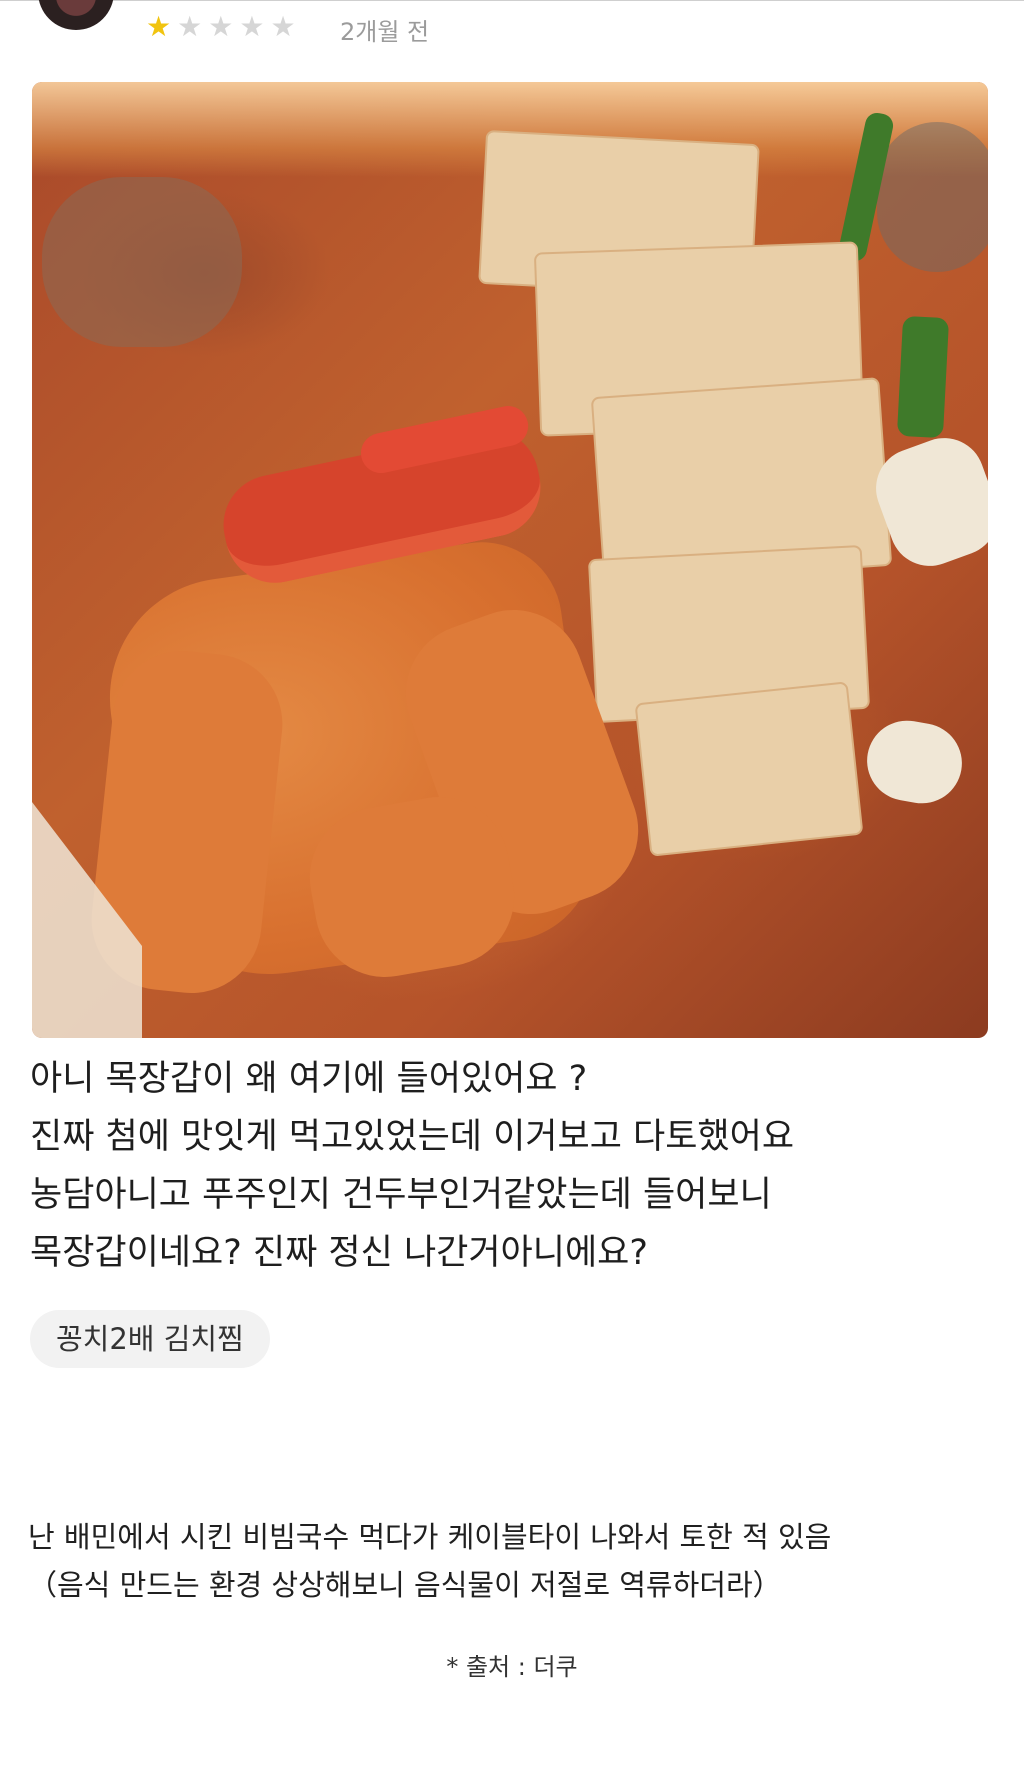 The height and width of the screenshot is (1775, 1024). What do you see at coordinates (76, 15) in the screenshot?
I see `reviewer-avatar` at bounding box center [76, 15].